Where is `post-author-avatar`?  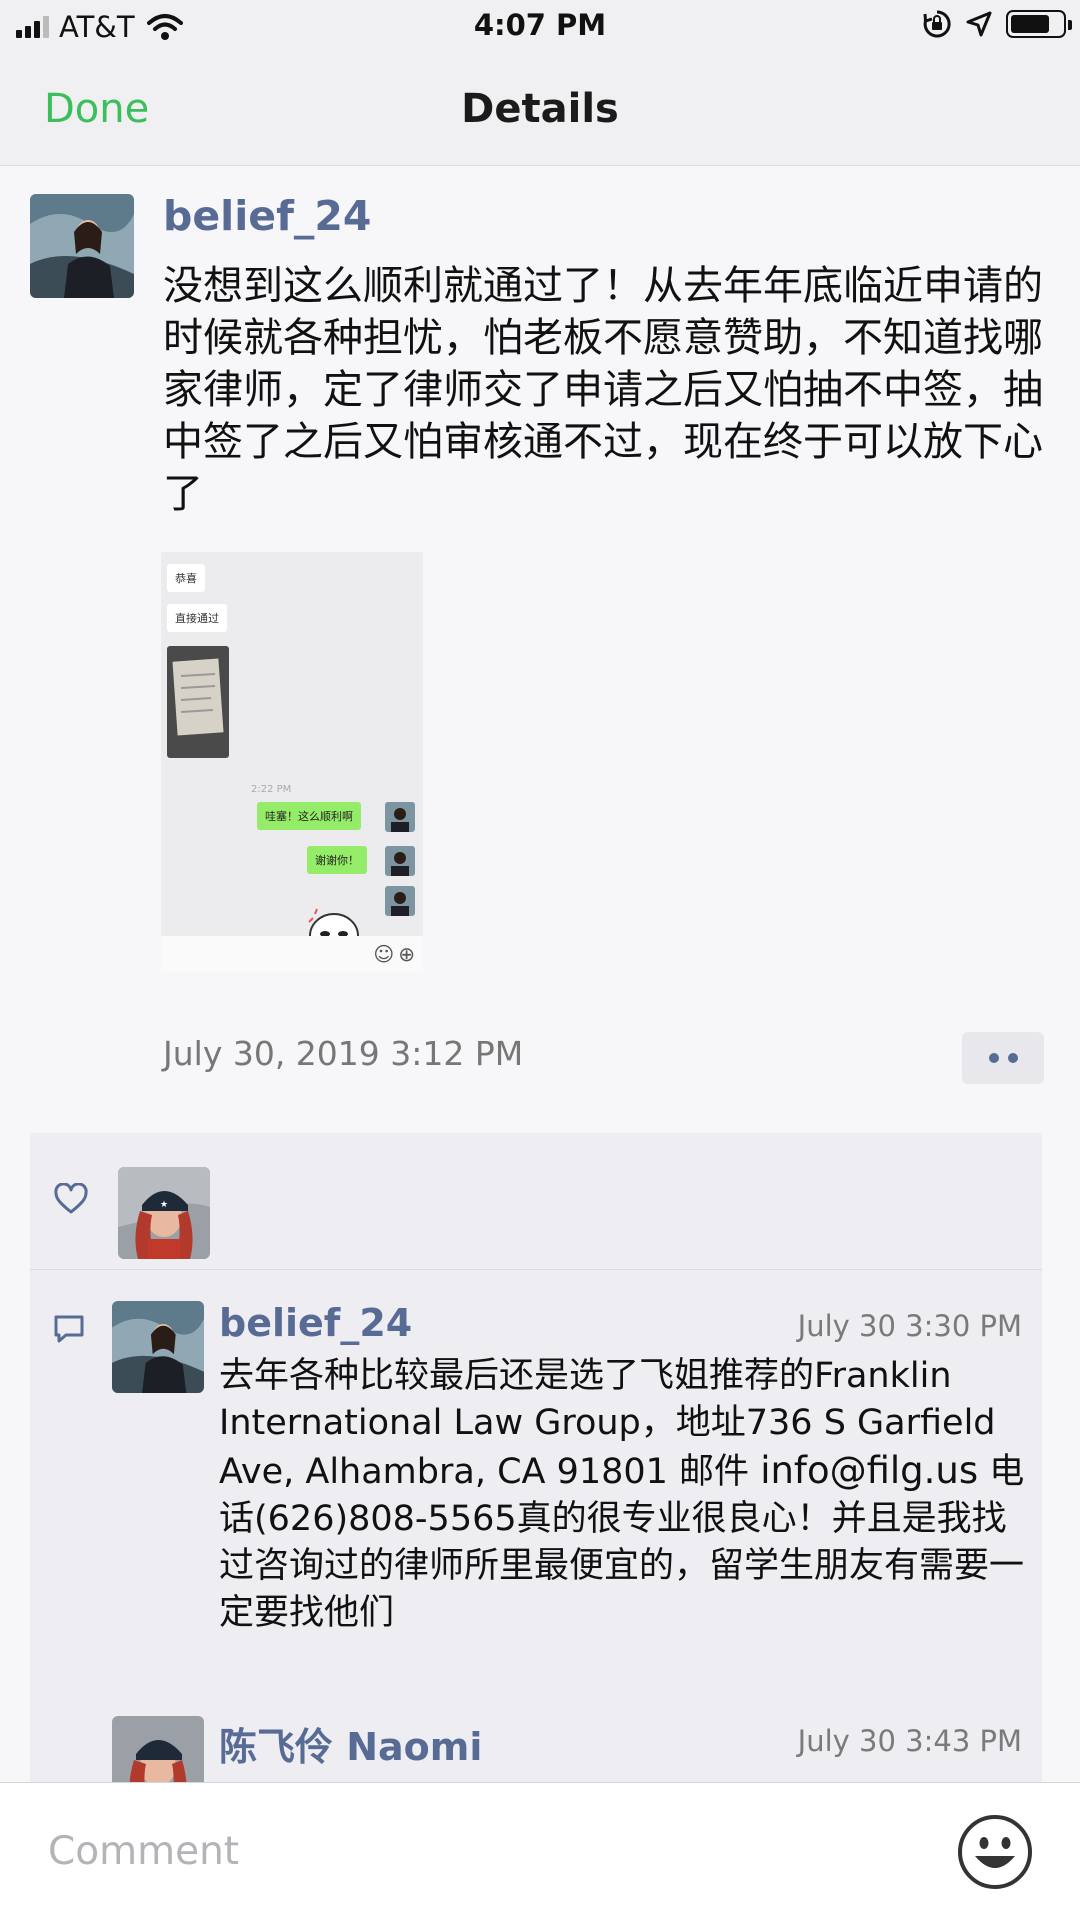 post-author-avatar is located at coordinates (82, 246).